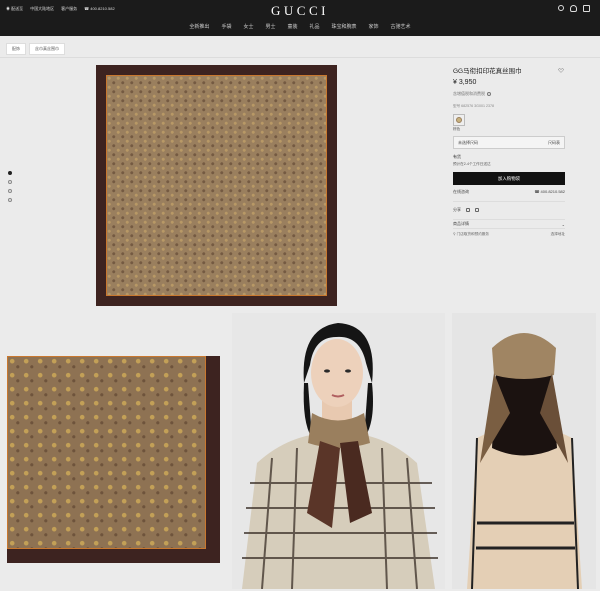 The width and height of the screenshot is (600, 591). I want to click on color-swatch, so click(459, 120).